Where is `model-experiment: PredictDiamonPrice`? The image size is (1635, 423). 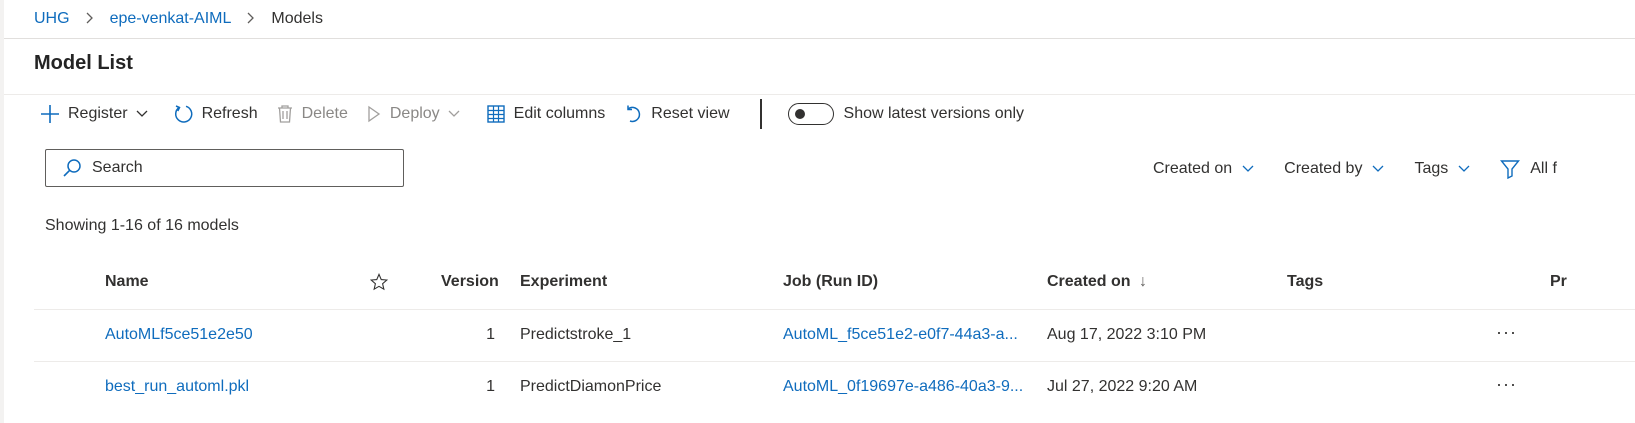
model-experiment: PredictDiamonPrice is located at coordinates (591, 386).